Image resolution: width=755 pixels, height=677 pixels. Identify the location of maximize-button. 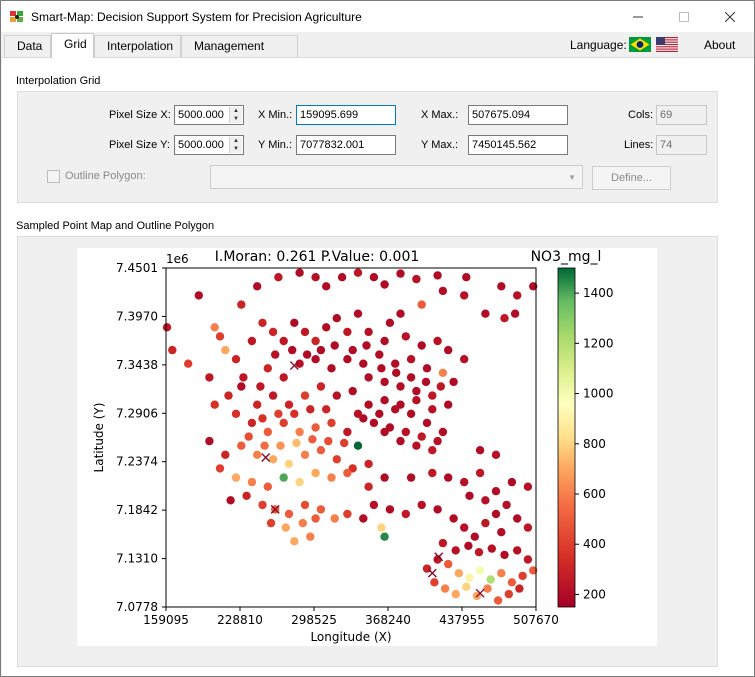
(684, 16).